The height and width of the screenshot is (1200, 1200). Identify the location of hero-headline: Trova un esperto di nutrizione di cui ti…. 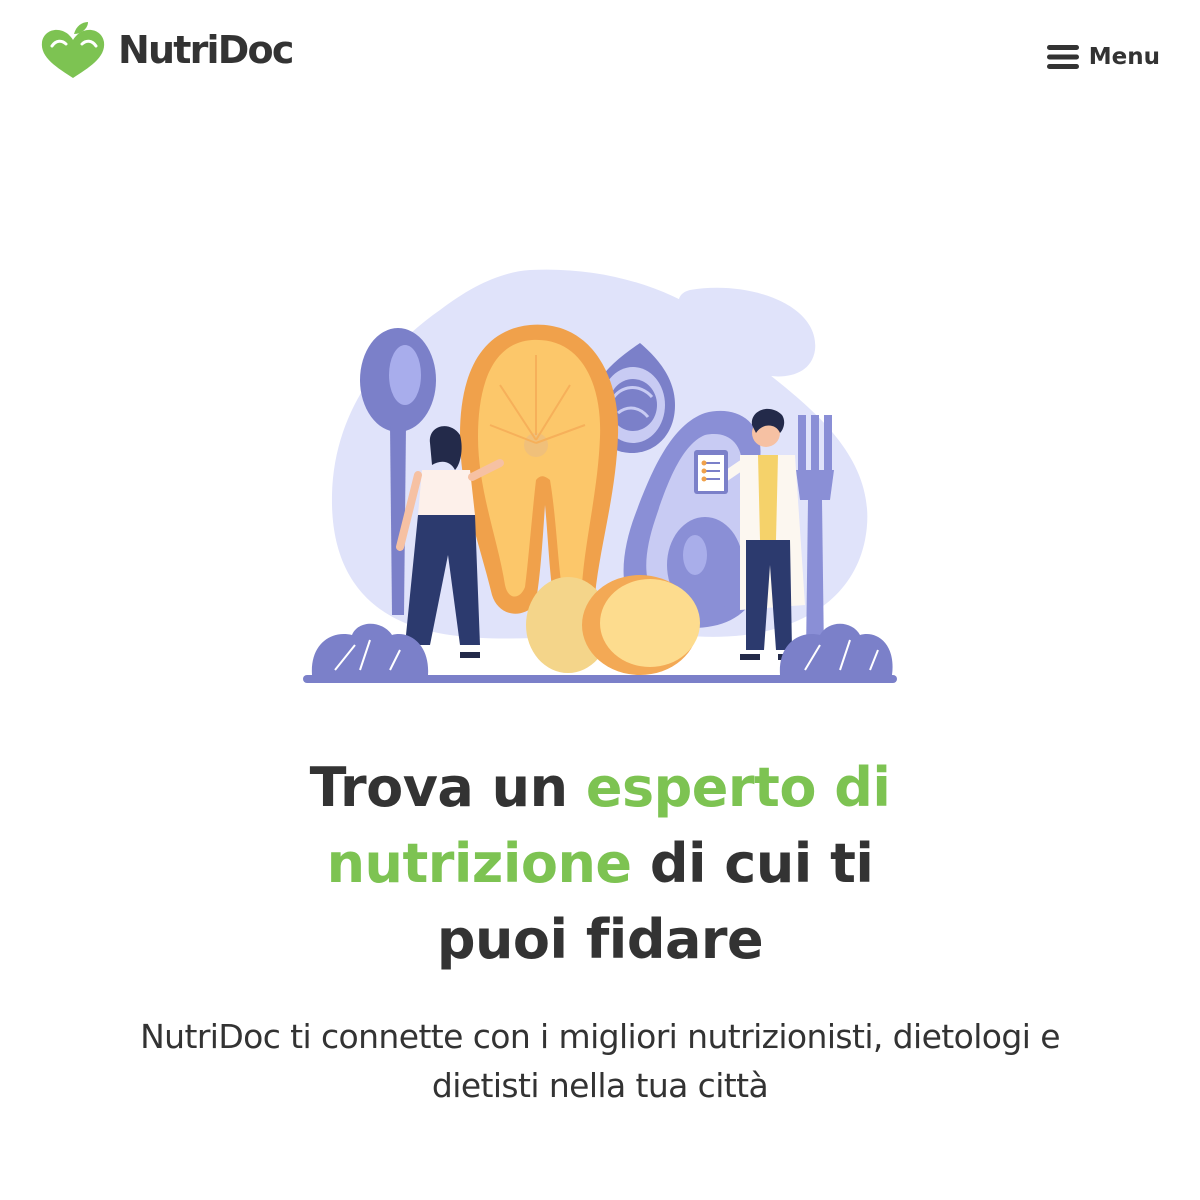
(600, 864).